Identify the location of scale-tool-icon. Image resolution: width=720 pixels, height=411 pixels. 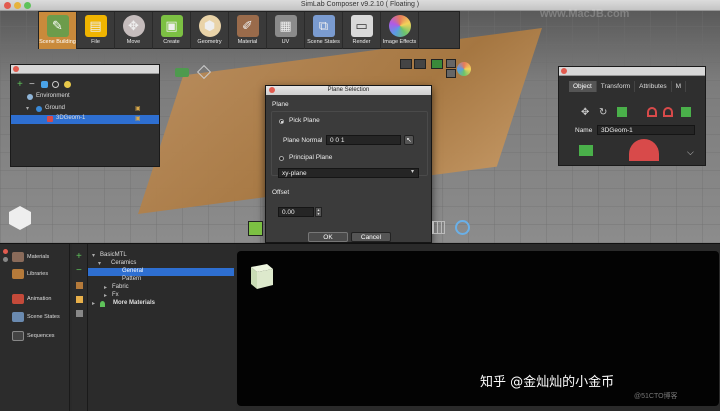
(622, 112).